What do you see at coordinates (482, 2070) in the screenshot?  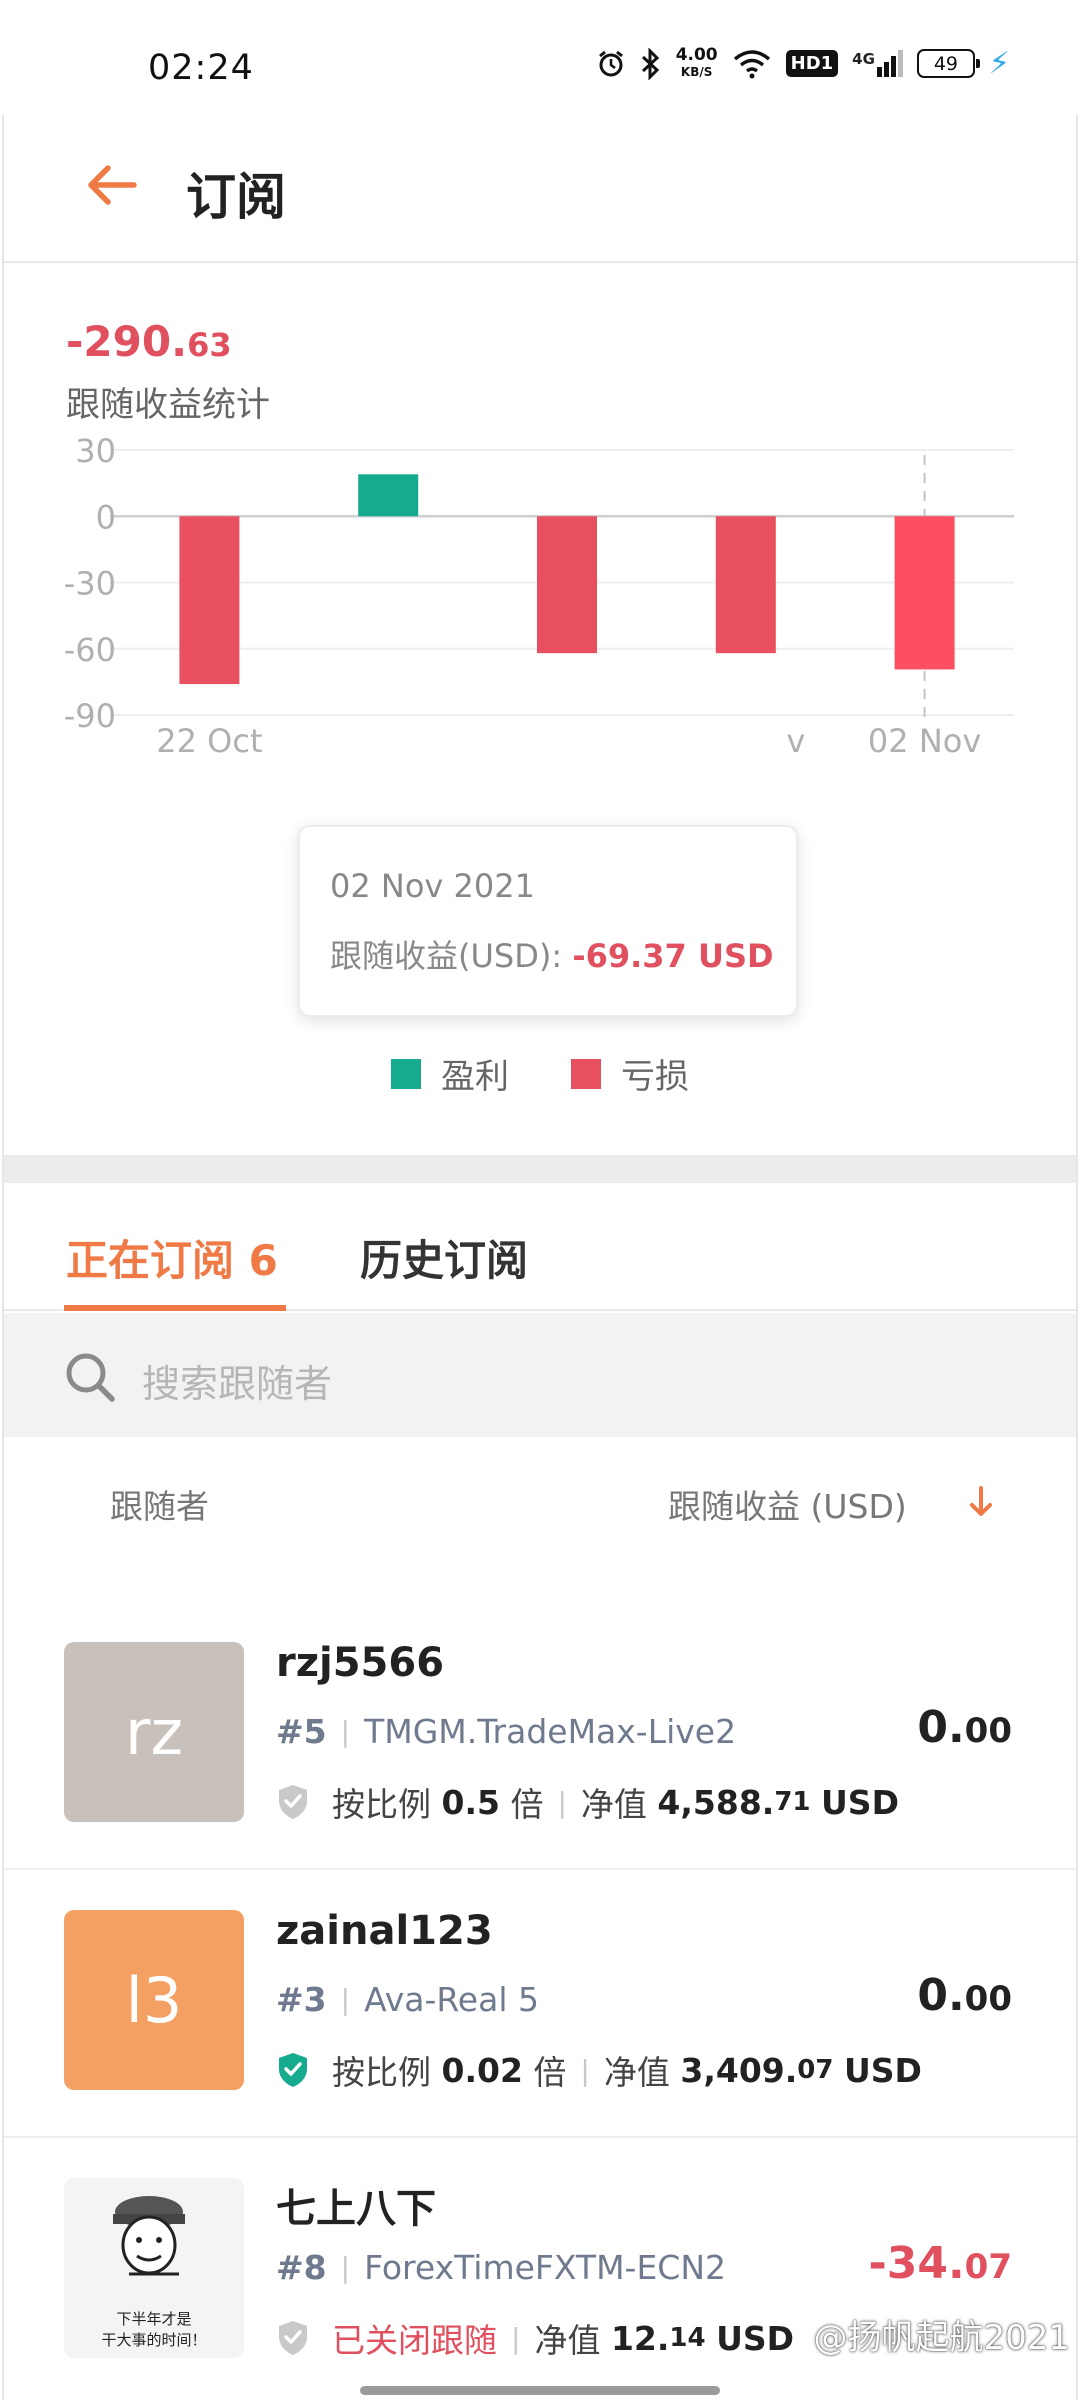 I see `ratio-value: 0.02` at bounding box center [482, 2070].